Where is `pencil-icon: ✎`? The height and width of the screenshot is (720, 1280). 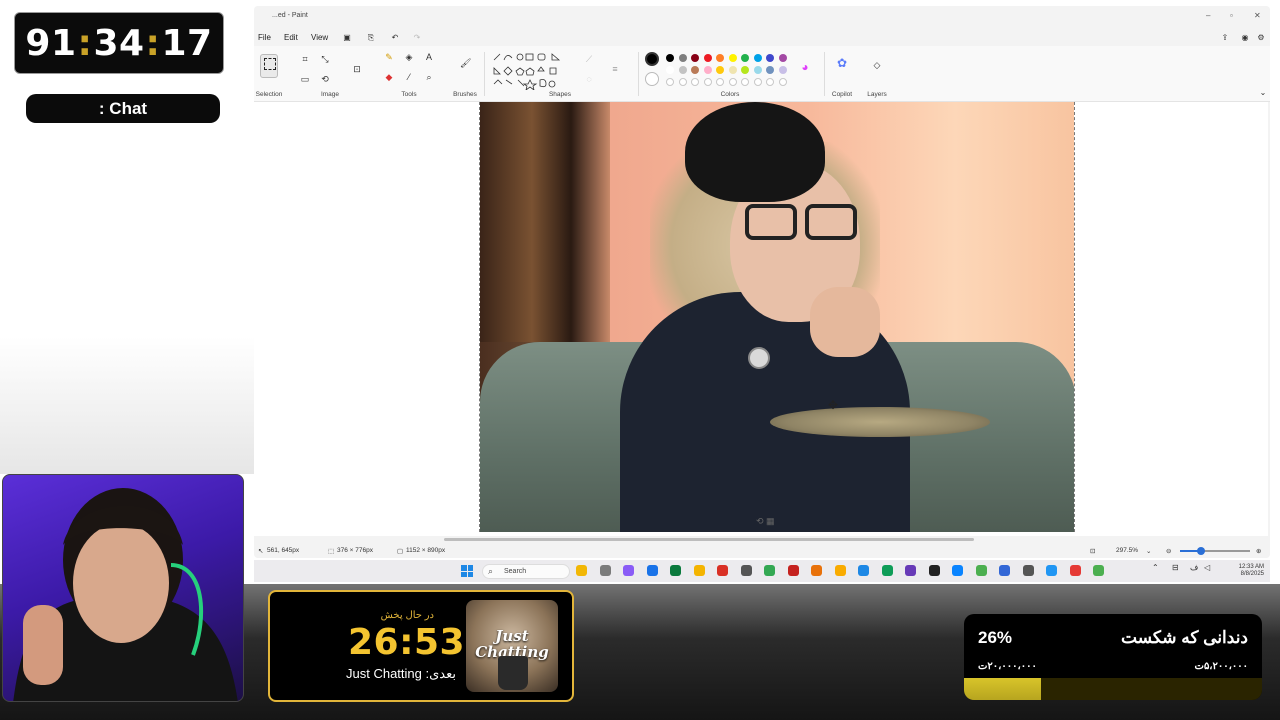 pencil-icon: ✎ is located at coordinates (389, 57).